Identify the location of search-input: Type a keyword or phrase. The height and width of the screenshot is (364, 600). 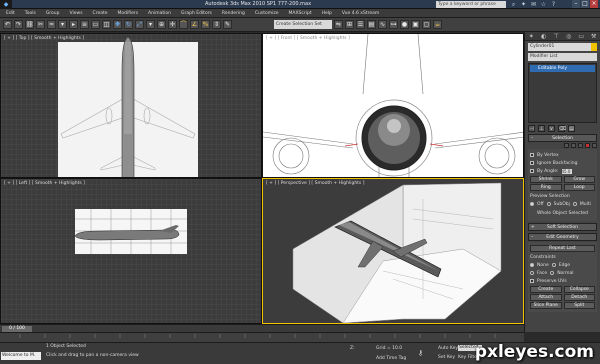
(471, 4).